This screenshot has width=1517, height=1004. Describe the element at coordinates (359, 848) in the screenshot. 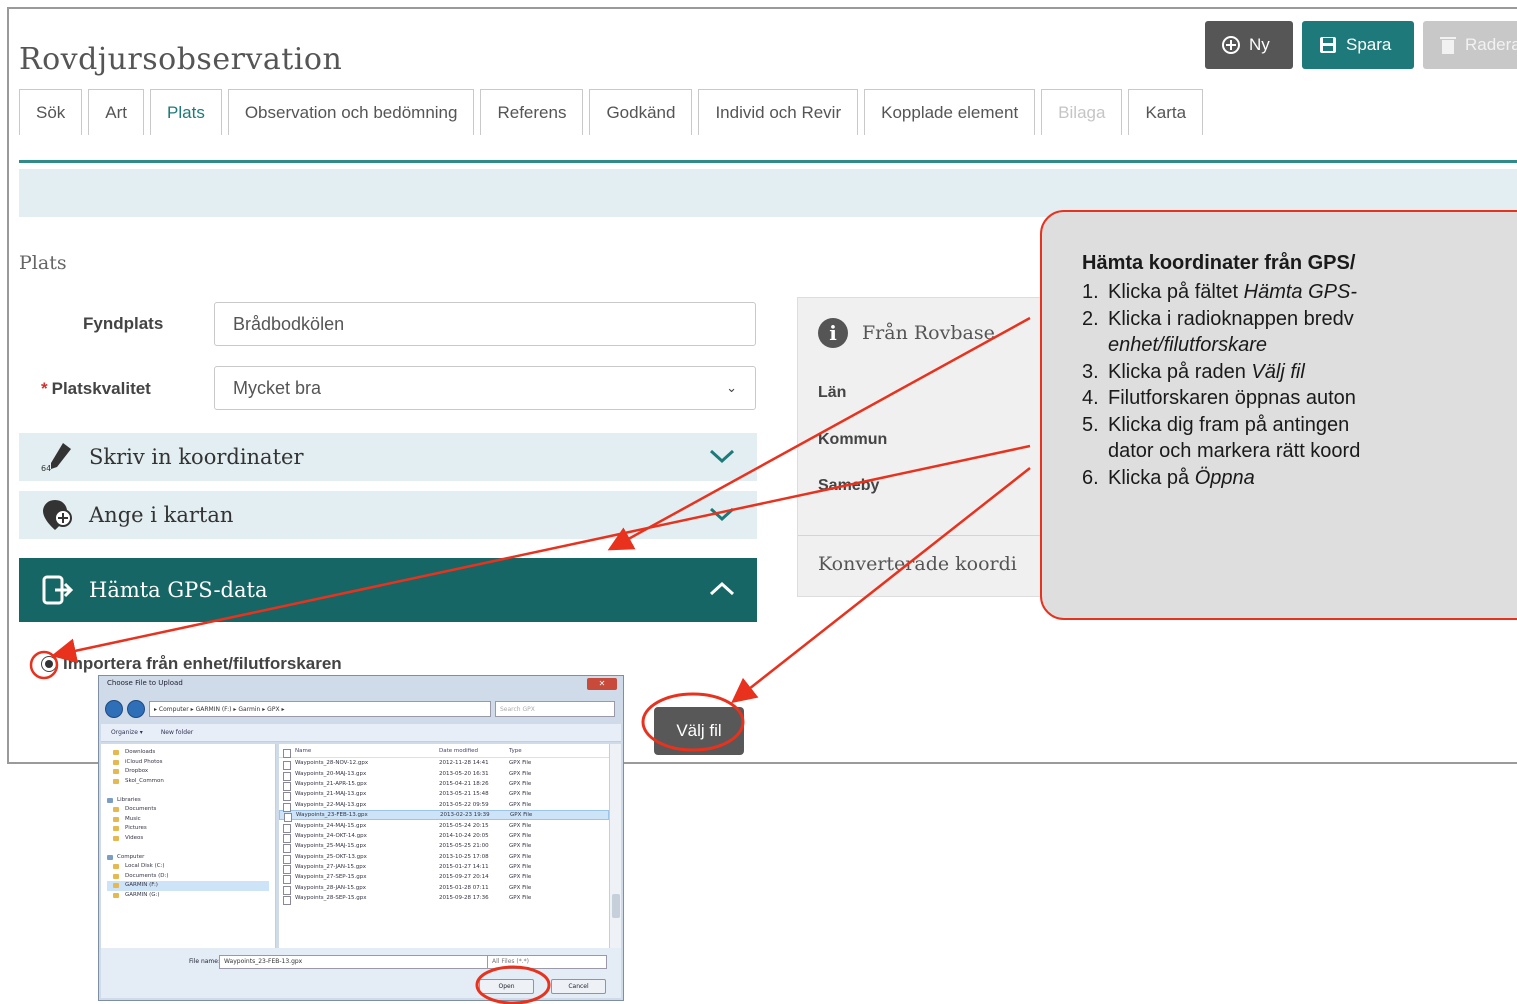

I see `file-name: Waypoints_25-MAJ-15.gpx` at that location.